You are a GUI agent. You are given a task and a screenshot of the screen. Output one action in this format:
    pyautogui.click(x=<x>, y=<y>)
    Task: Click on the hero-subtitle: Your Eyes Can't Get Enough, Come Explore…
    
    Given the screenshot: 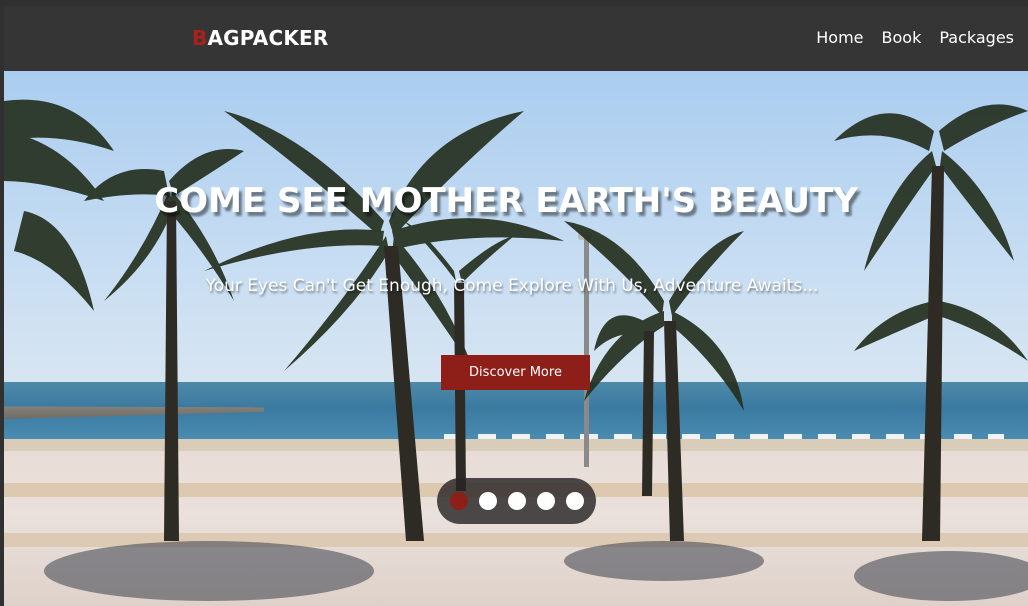 What is the action you would take?
    pyautogui.click(x=512, y=286)
    